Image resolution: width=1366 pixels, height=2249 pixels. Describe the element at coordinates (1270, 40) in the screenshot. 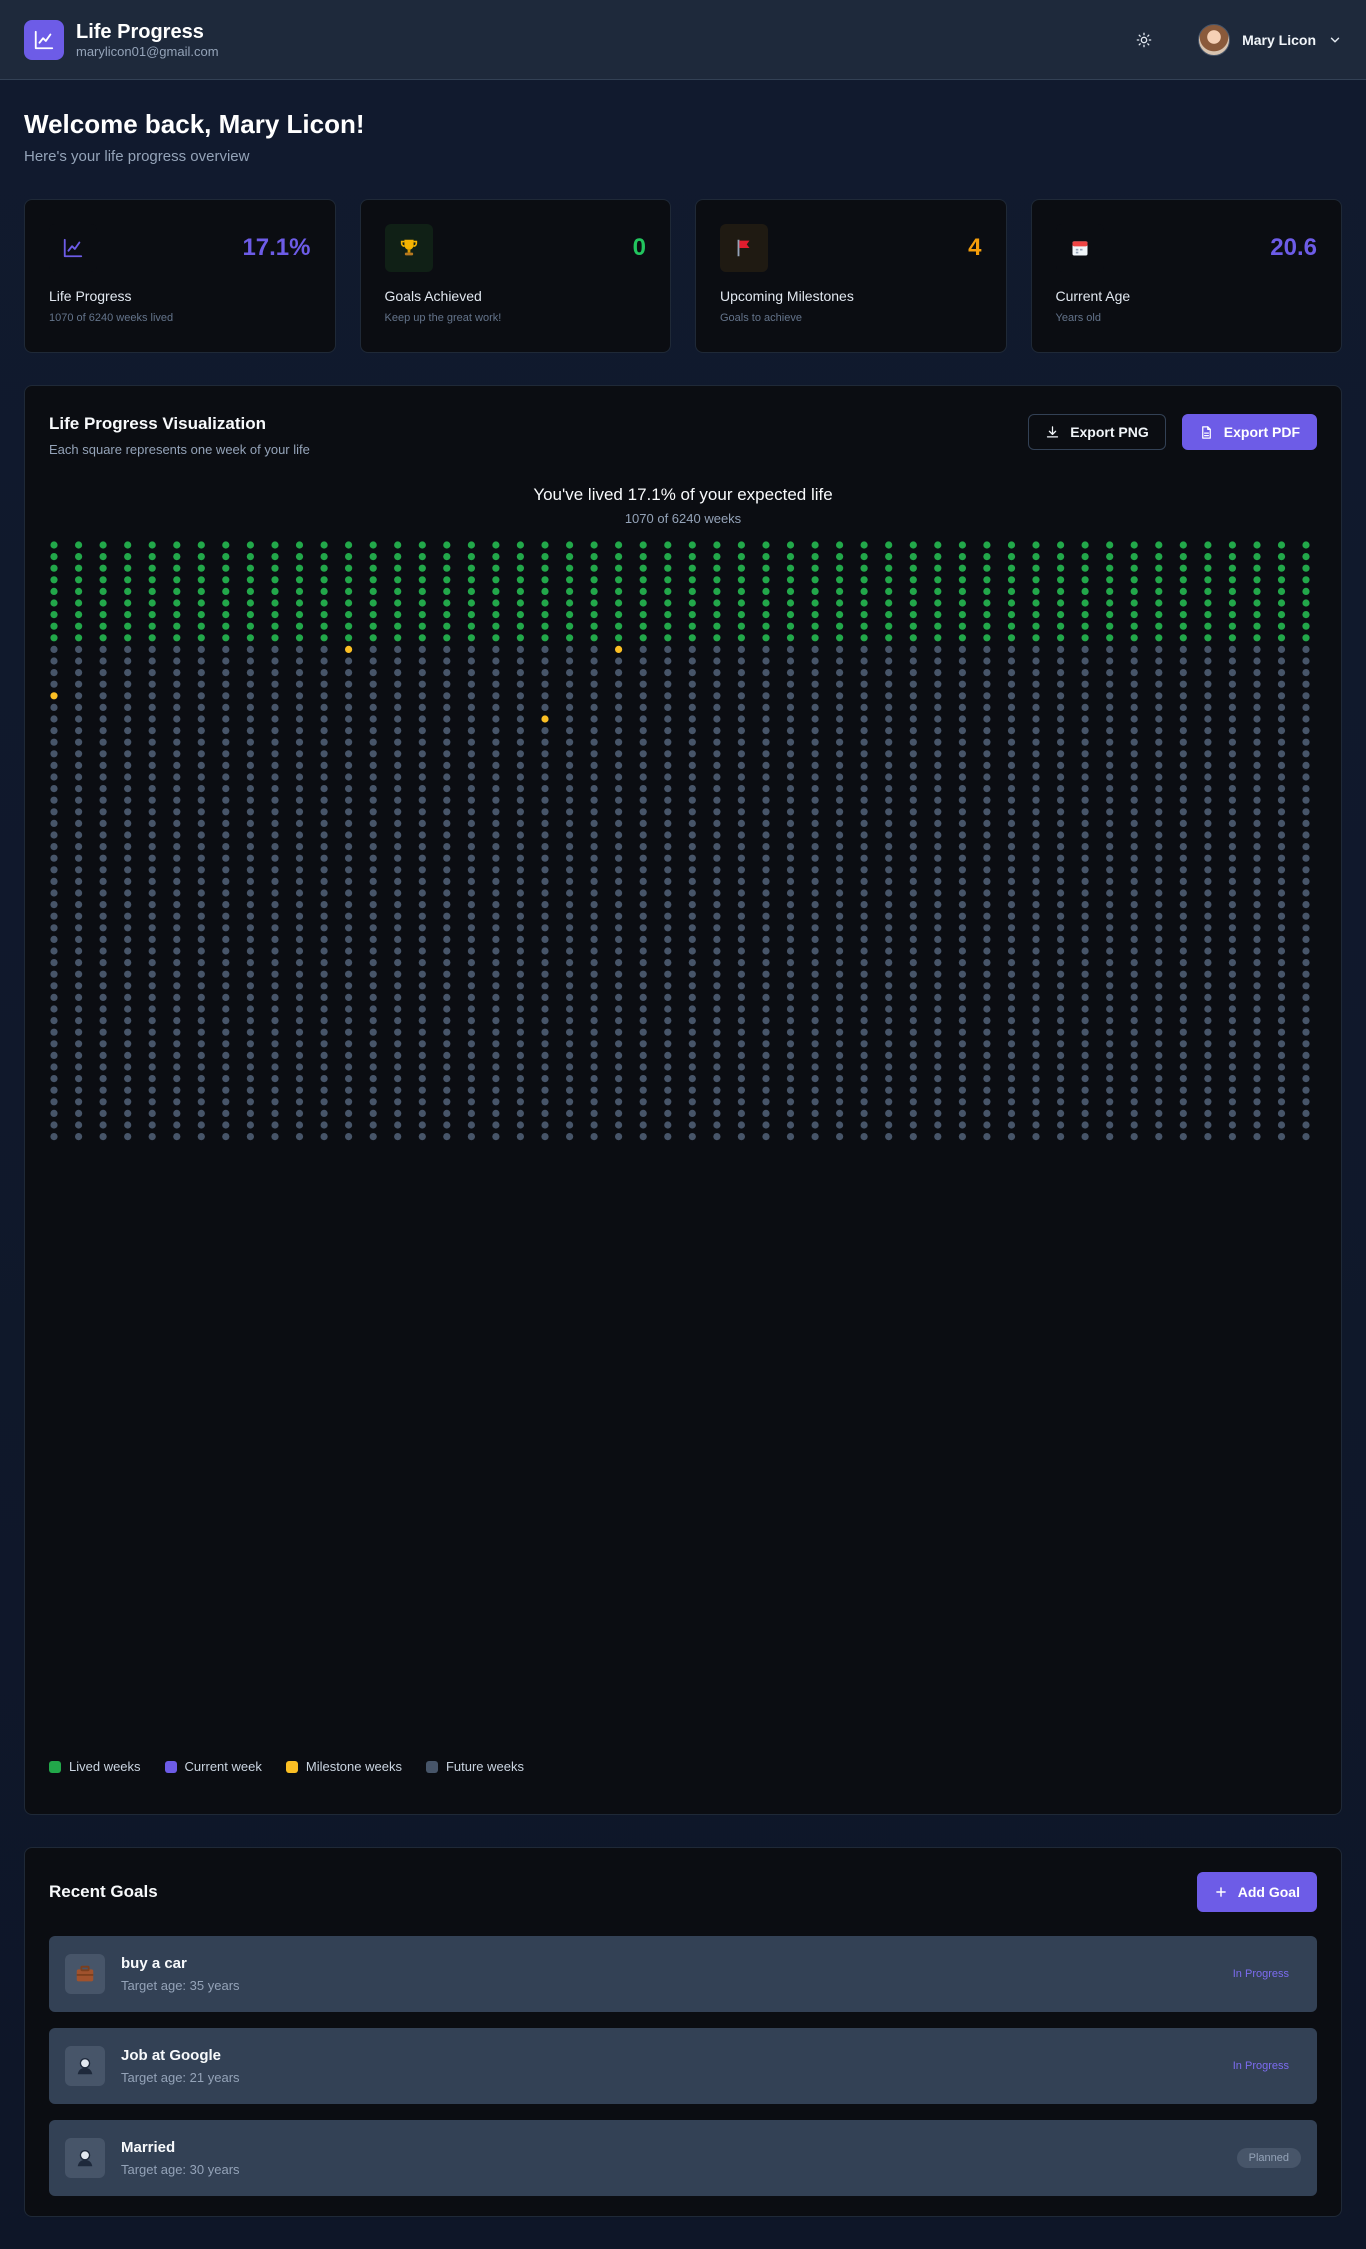

I see `user-menu: Mary Licon` at that location.